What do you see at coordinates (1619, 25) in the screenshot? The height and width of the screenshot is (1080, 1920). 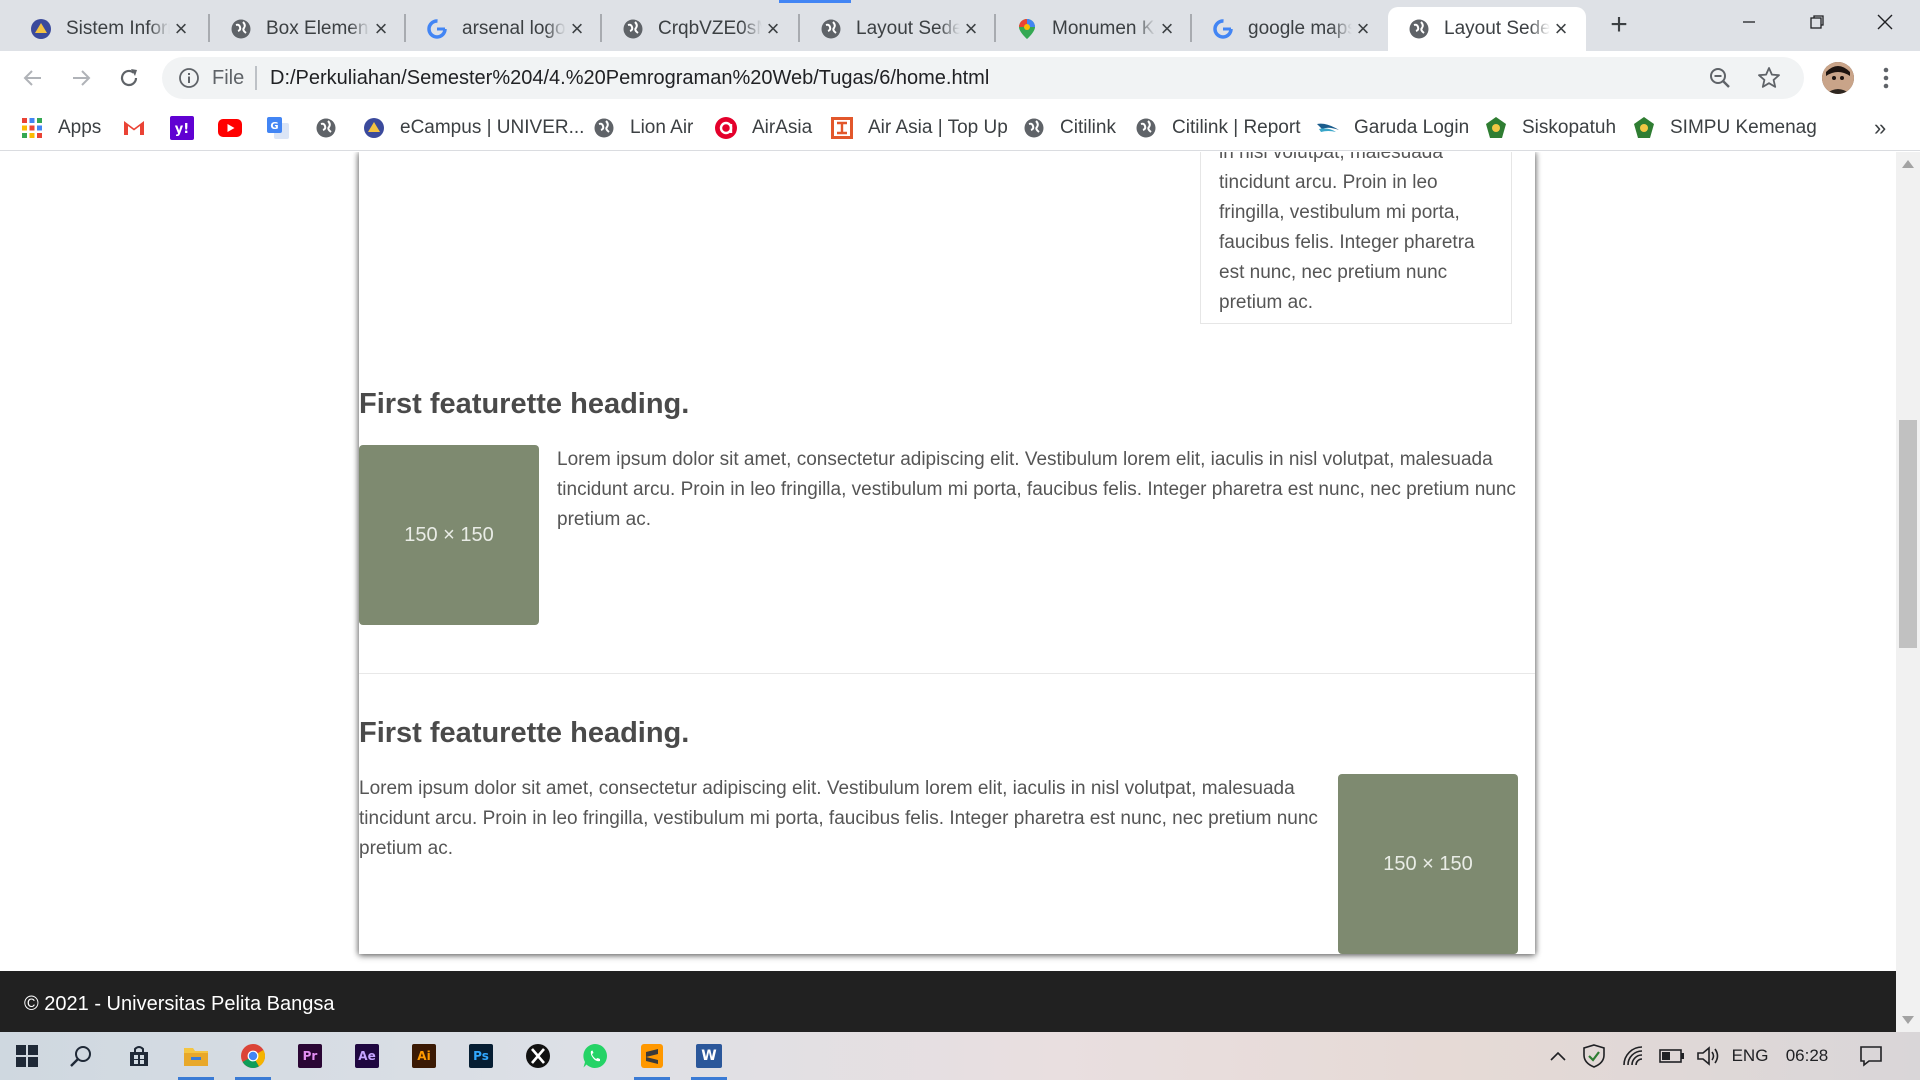 I see `new-tab-button: +` at bounding box center [1619, 25].